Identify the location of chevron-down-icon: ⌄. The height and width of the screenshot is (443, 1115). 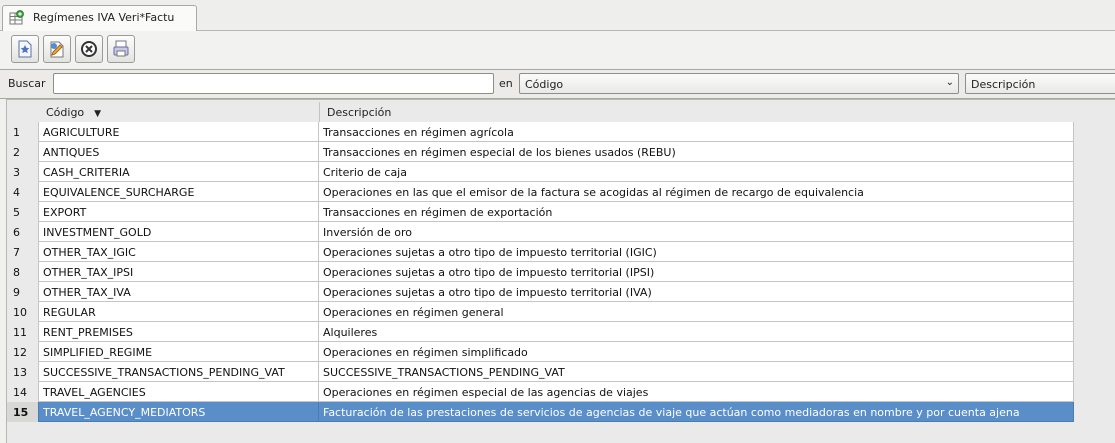
(949, 82).